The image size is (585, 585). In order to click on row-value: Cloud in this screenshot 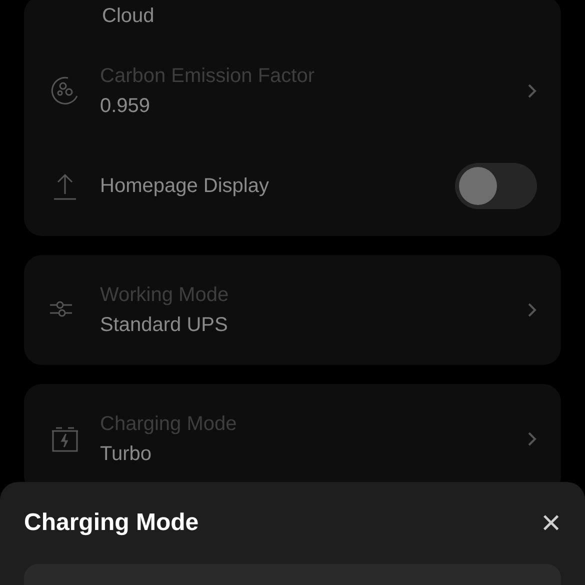, I will do `click(128, 16)`.